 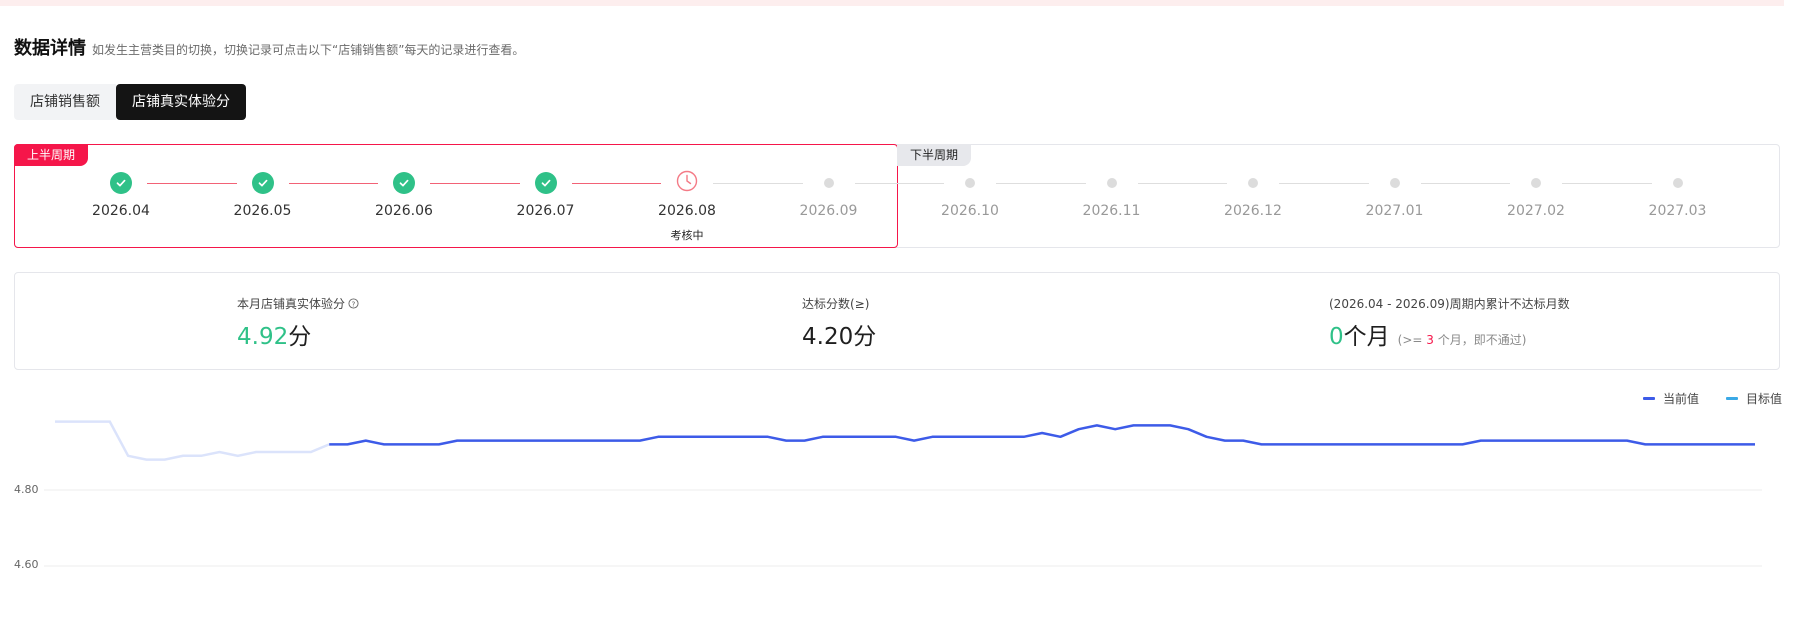 I want to click on series-current-faded-line, so click(x=192, y=440).